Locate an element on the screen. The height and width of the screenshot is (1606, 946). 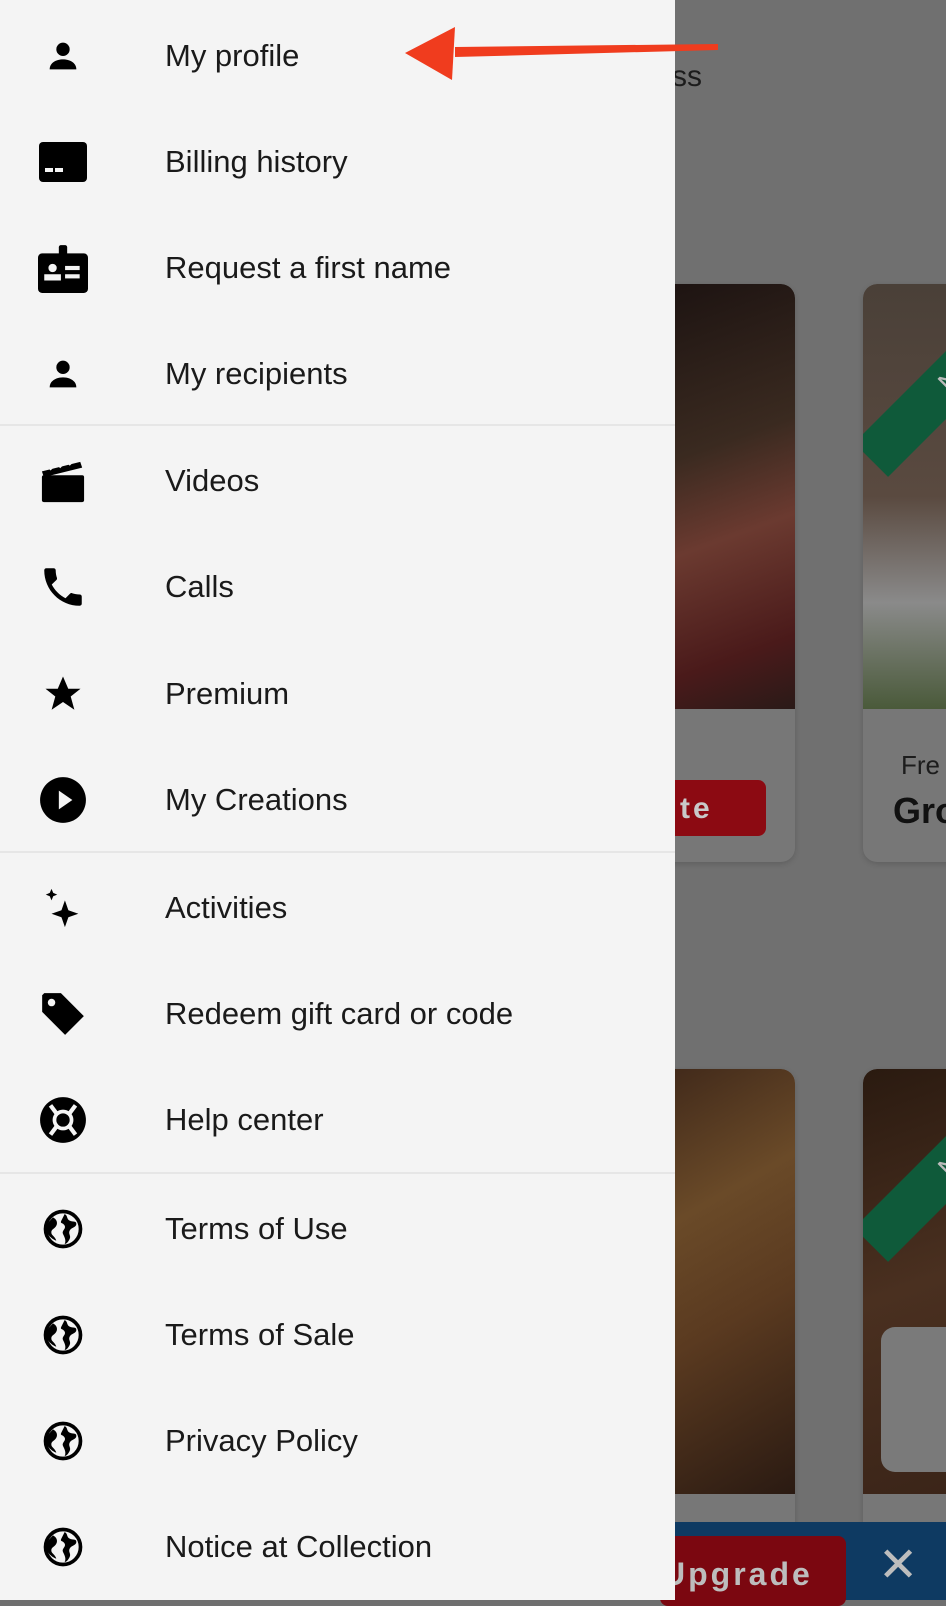
menu-item-billing-history: Billing history is located at coordinates (337, 162).